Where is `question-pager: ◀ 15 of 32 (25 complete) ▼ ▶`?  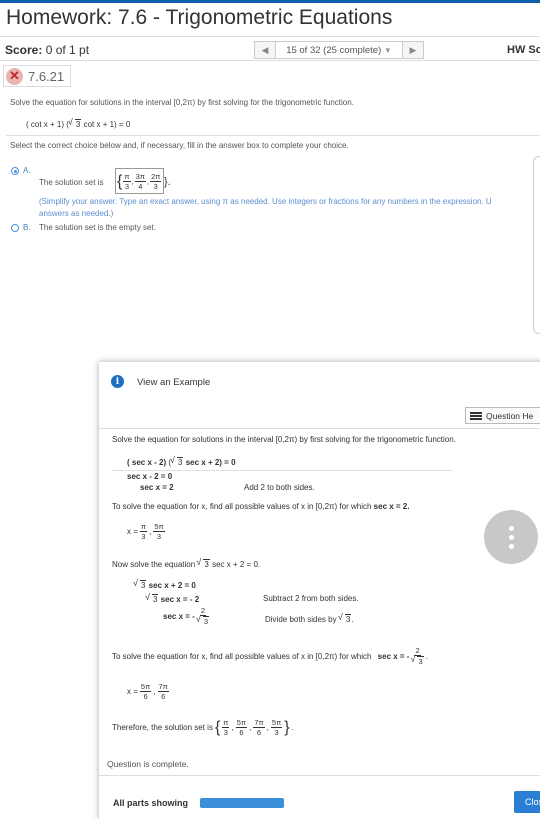 question-pager: ◀ 15 of 32 (25 complete) ▼ ▶ is located at coordinates (339, 50).